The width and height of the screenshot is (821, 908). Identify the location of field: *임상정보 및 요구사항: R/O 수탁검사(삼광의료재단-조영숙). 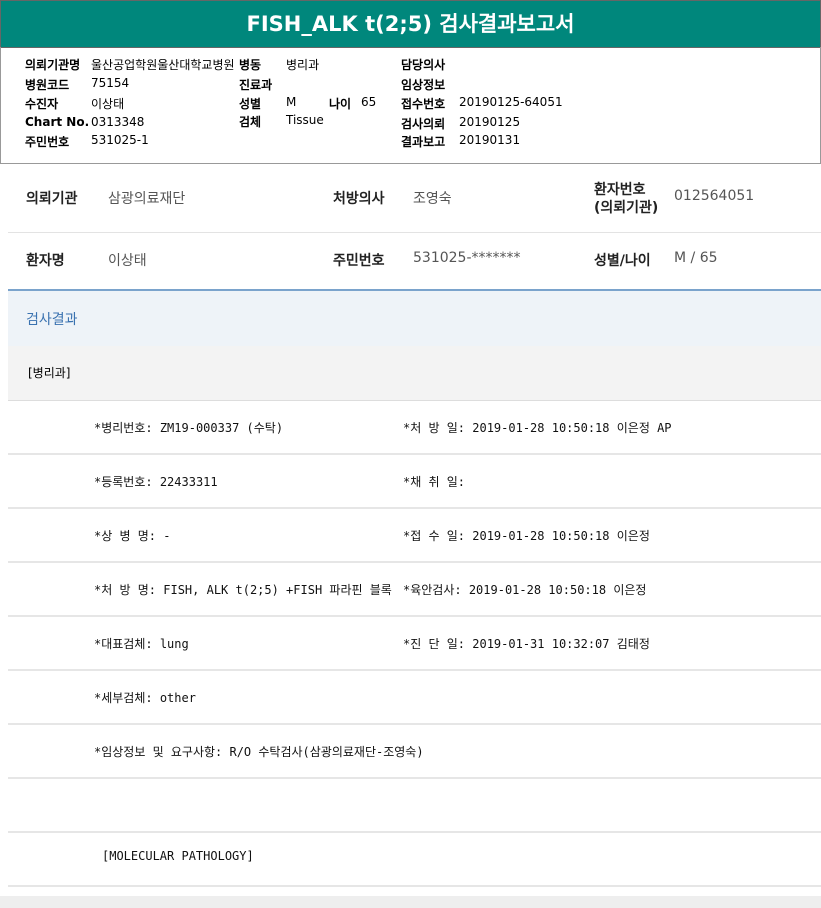
(259, 752).